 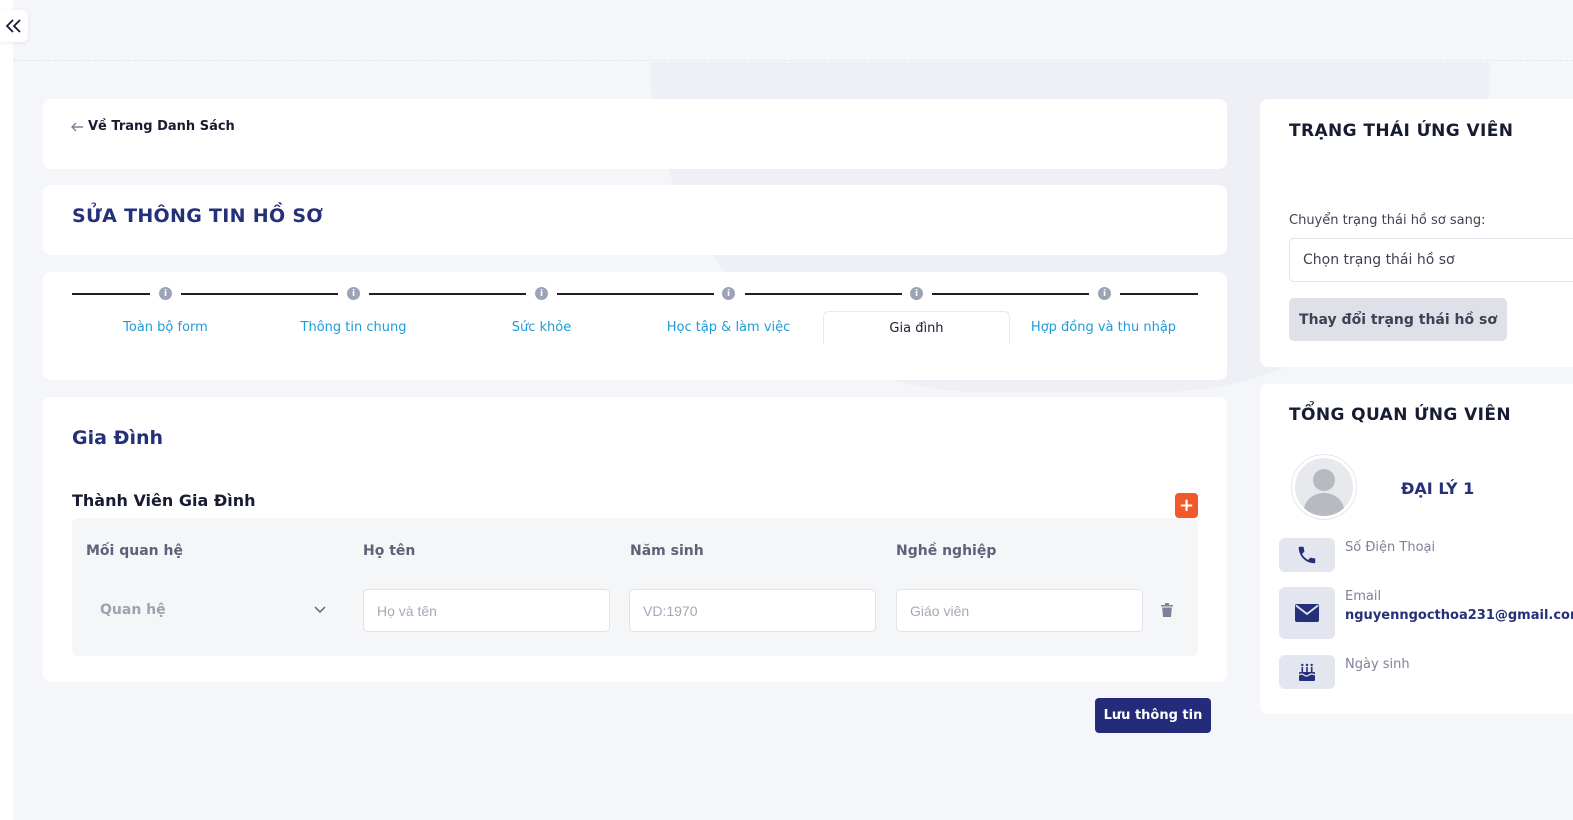 What do you see at coordinates (667, 551) in the screenshot?
I see `column-header-birth-year: Năm sinh` at bounding box center [667, 551].